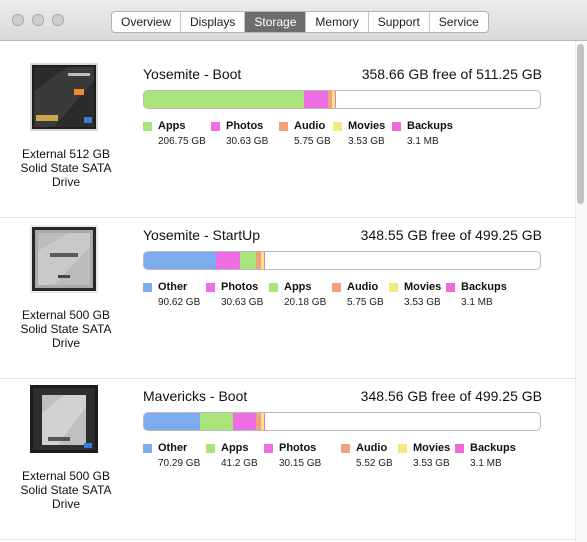  I want to click on volume-free-space: 348.55 GB free of 499.25 GB, so click(451, 235).